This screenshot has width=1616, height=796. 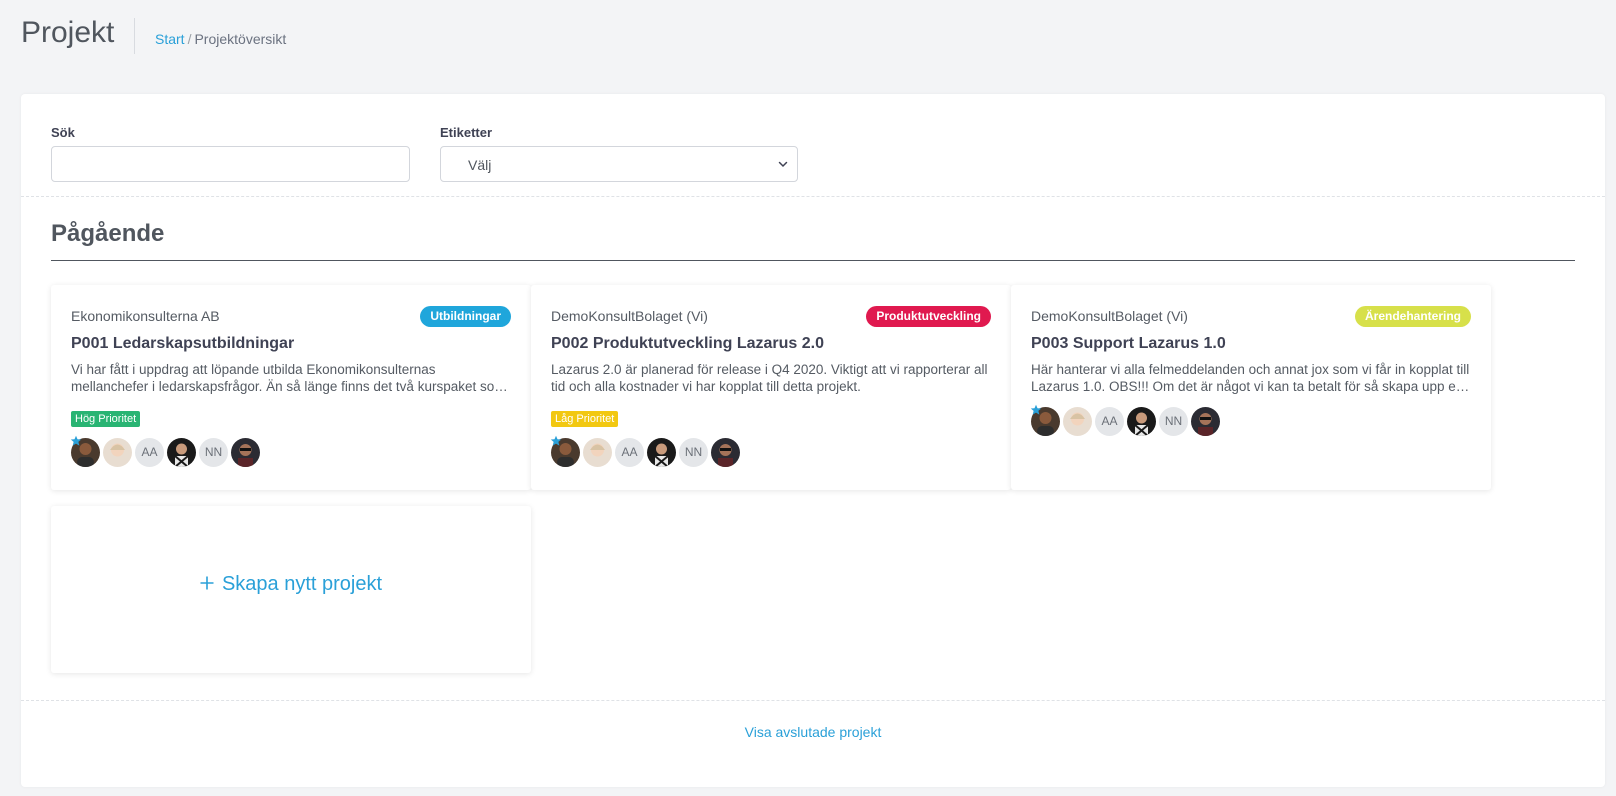 I want to click on search-label: Sök, so click(x=63, y=132).